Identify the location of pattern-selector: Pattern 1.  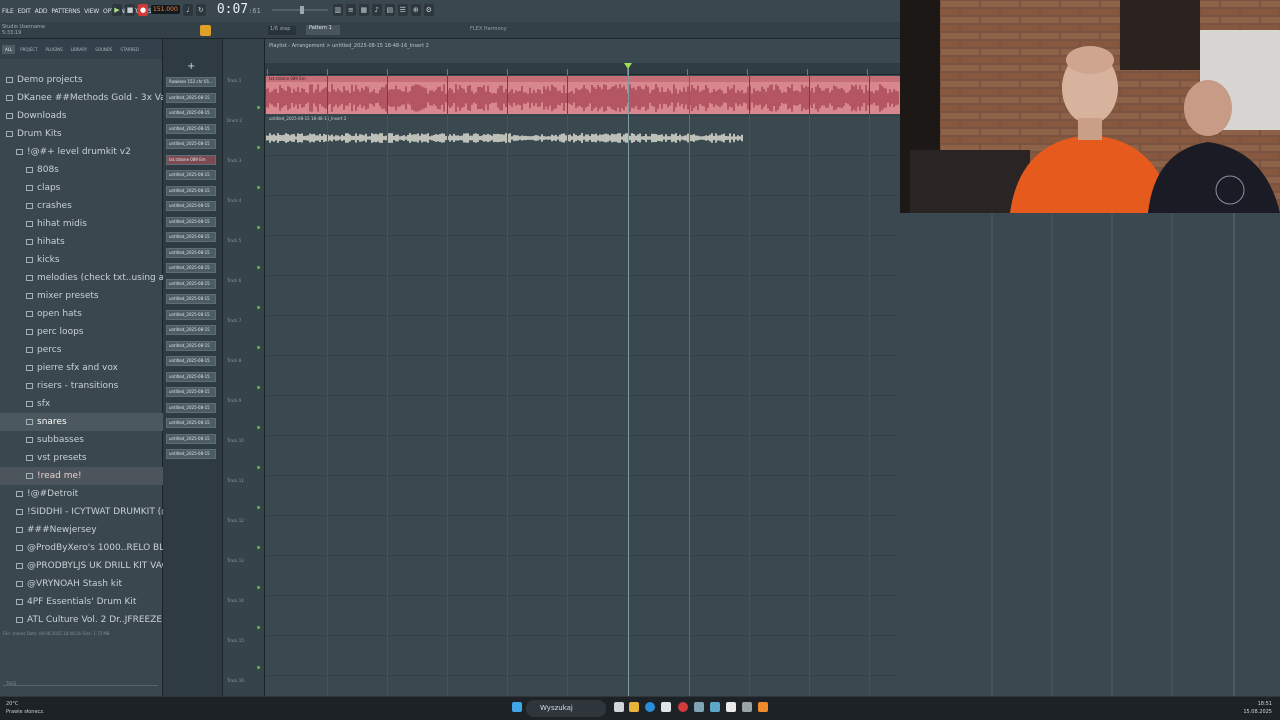
(323, 30).